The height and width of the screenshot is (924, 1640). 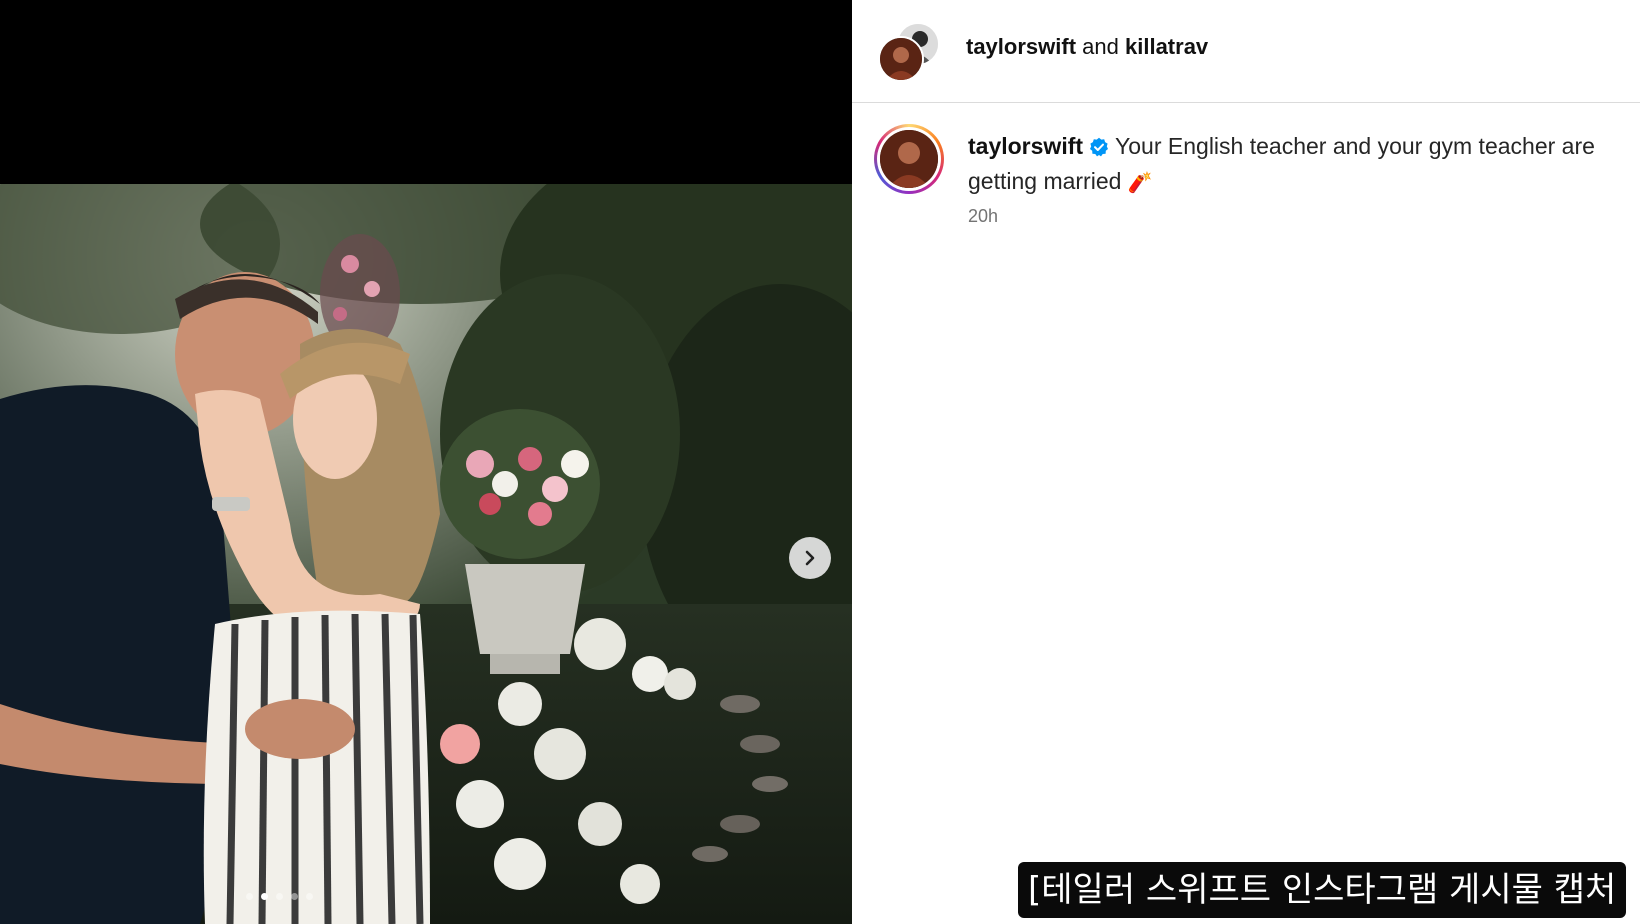 I want to click on chevron-right-icon, so click(x=810, y=558).